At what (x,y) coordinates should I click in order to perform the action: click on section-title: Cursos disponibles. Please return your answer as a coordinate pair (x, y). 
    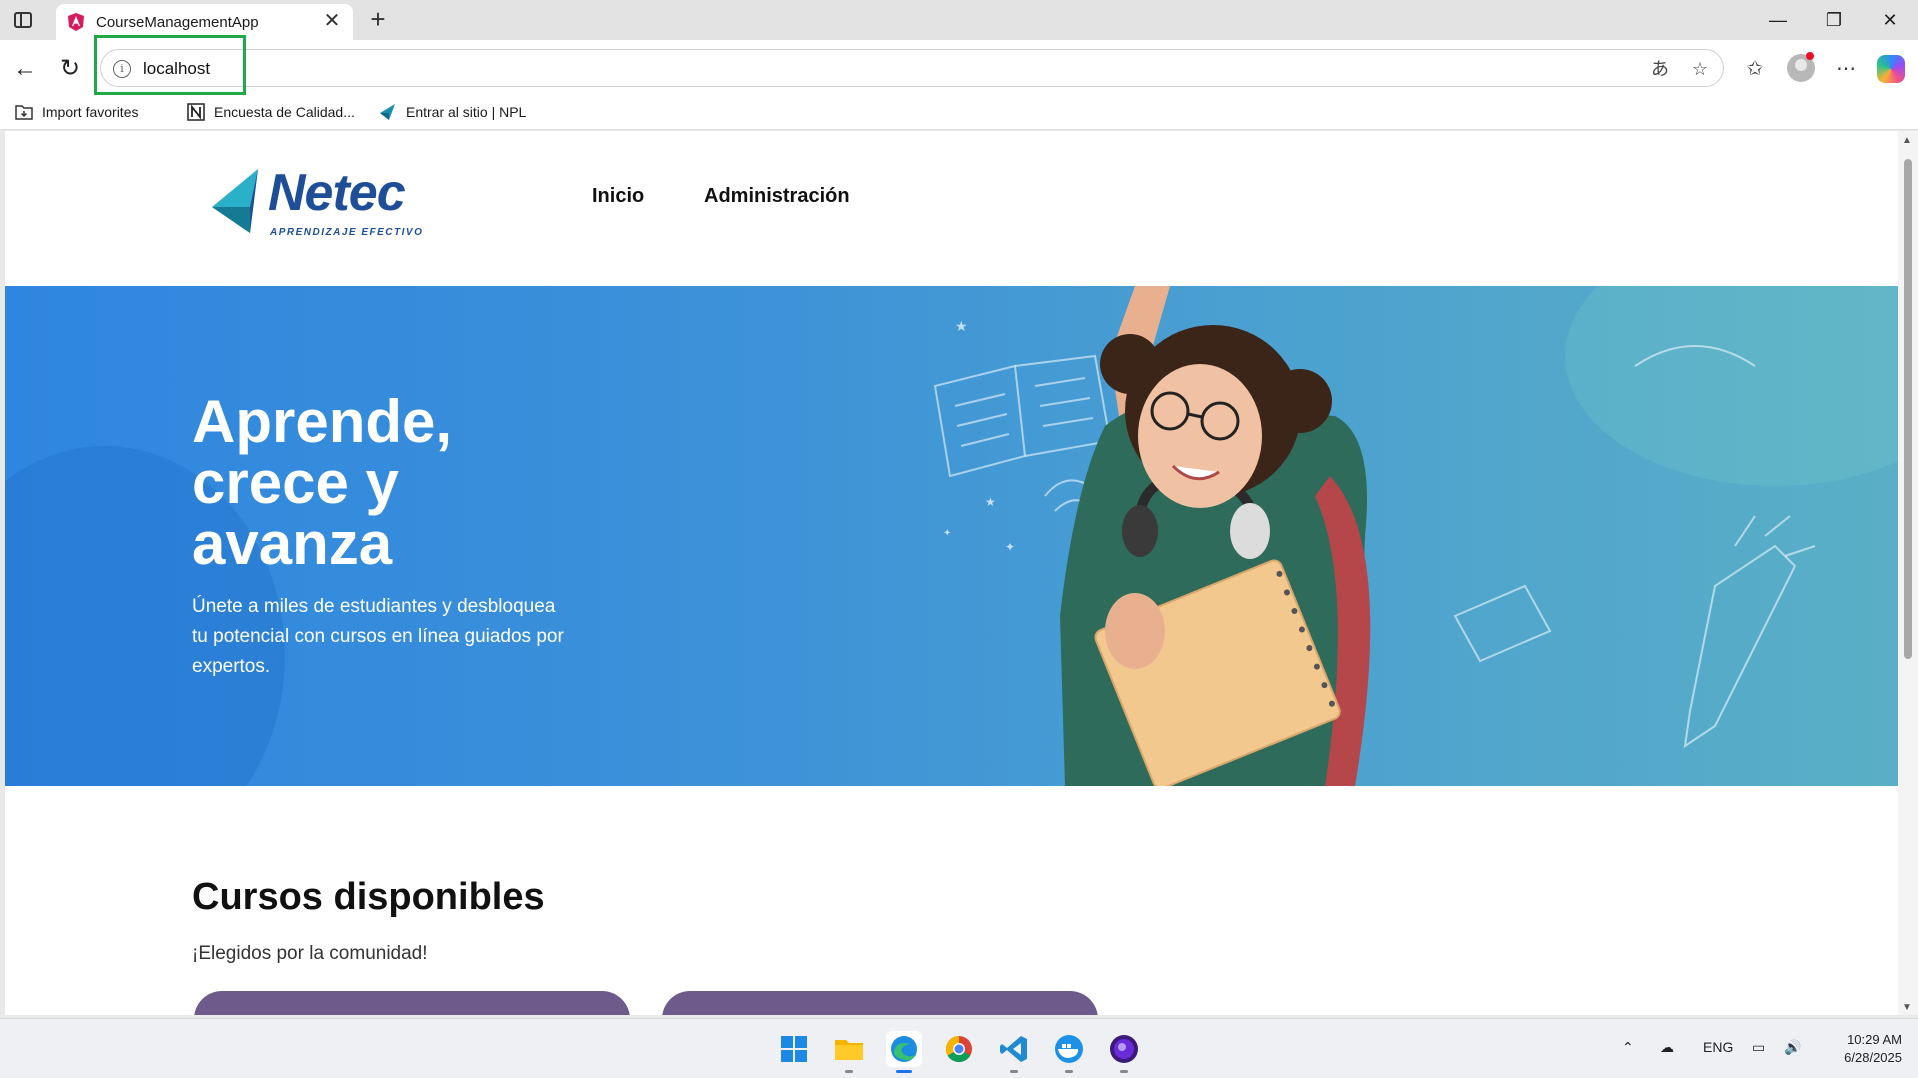
    Looking at the image, I should click on (368, 897).